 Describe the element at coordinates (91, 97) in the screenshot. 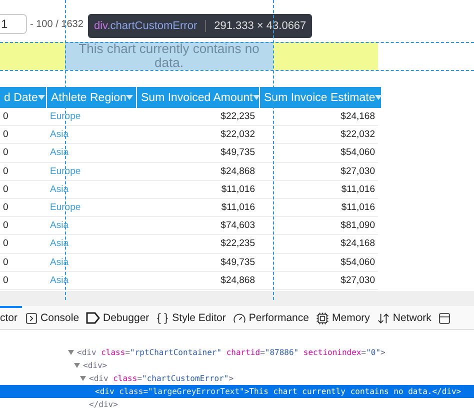

I see `column-header: Athlete Region` at that location.